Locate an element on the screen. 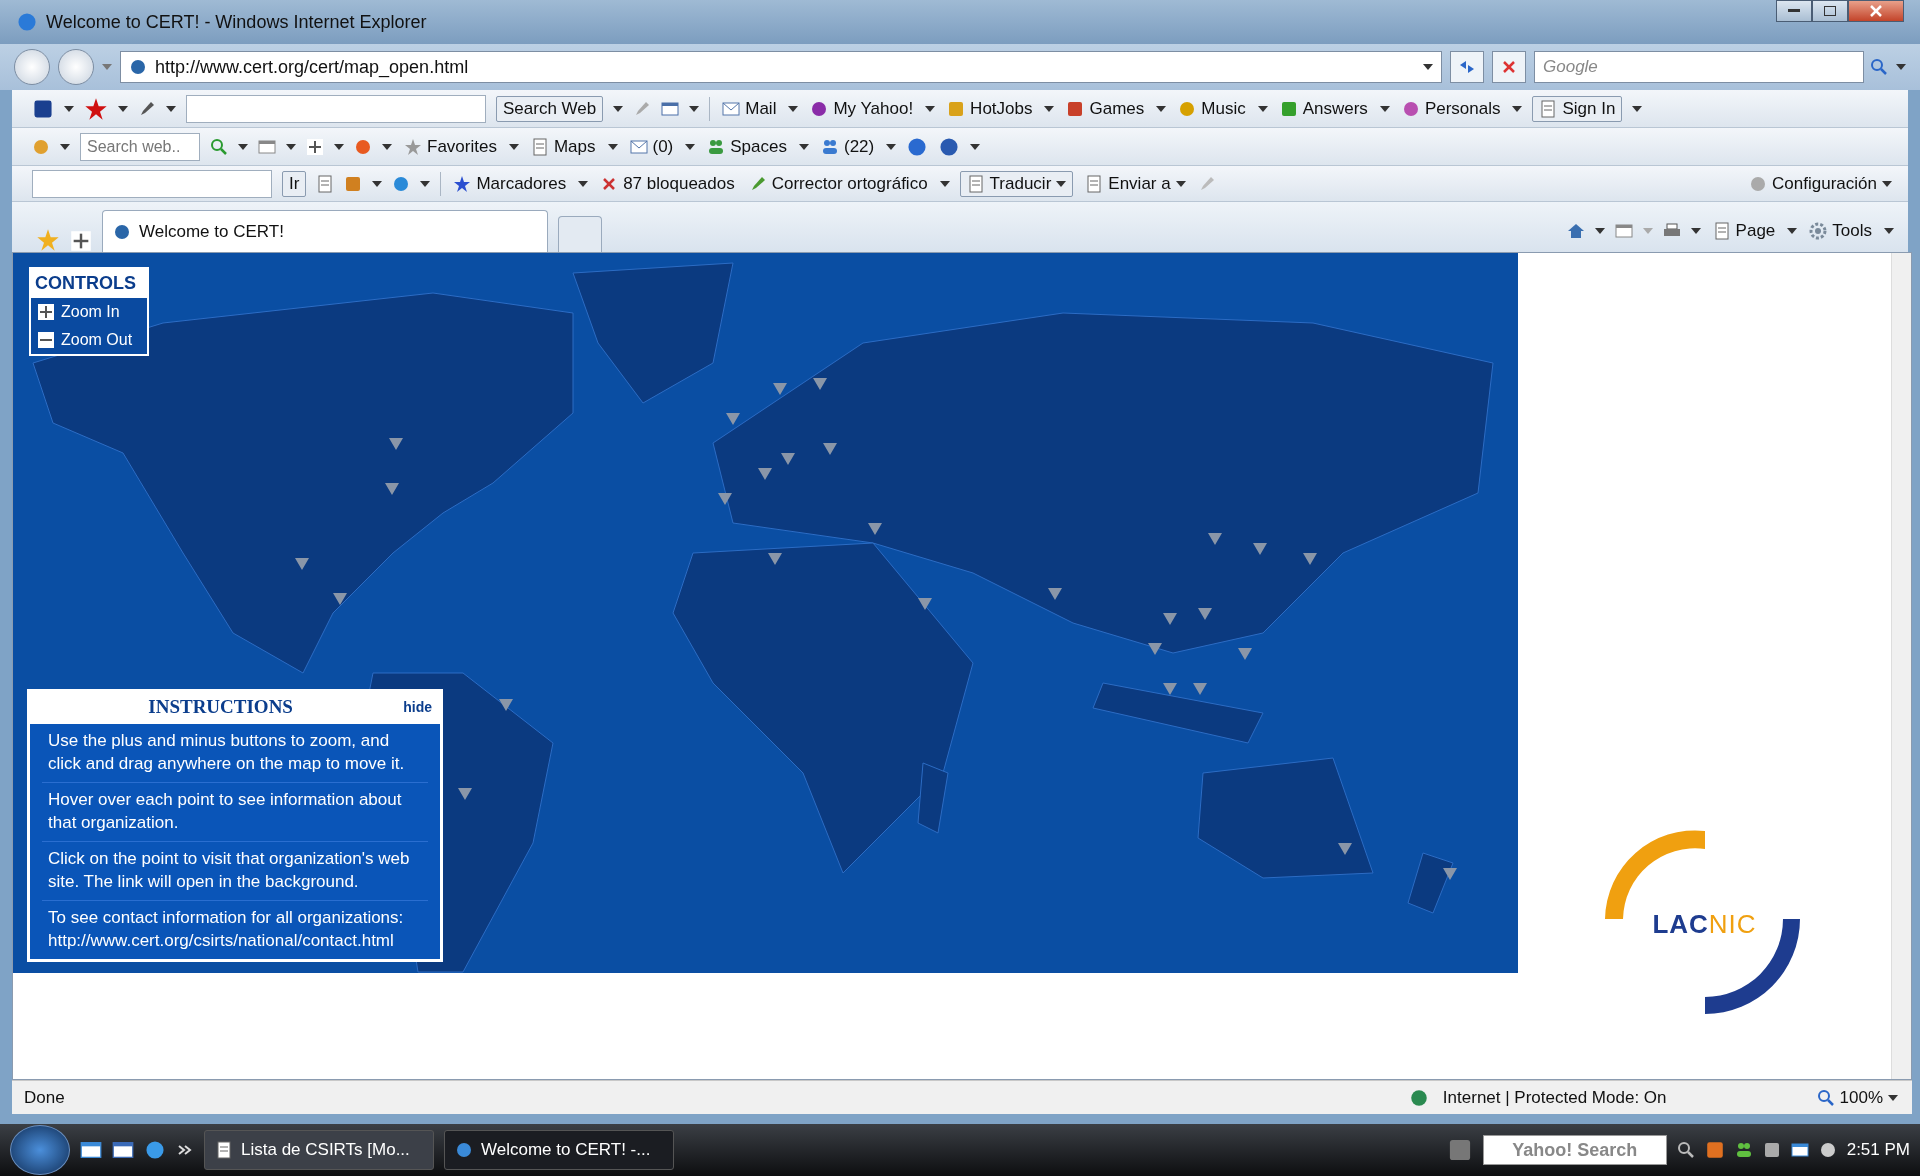 This screenshot has width=1920, height=1176. toolbar-button: Favorites is located at coordinates (450, 146).